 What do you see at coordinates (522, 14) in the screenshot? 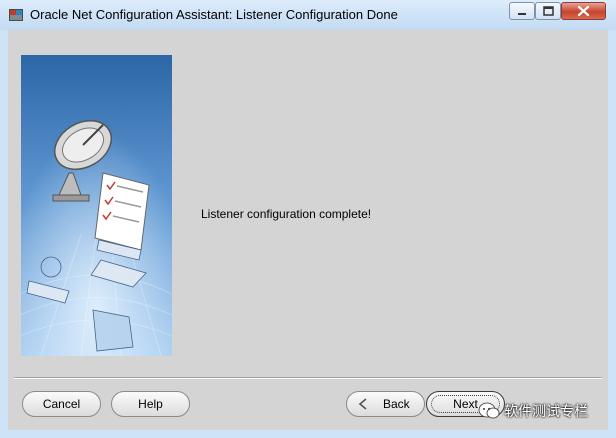
I see `minimize-icon` at bounding box center [522, 14].